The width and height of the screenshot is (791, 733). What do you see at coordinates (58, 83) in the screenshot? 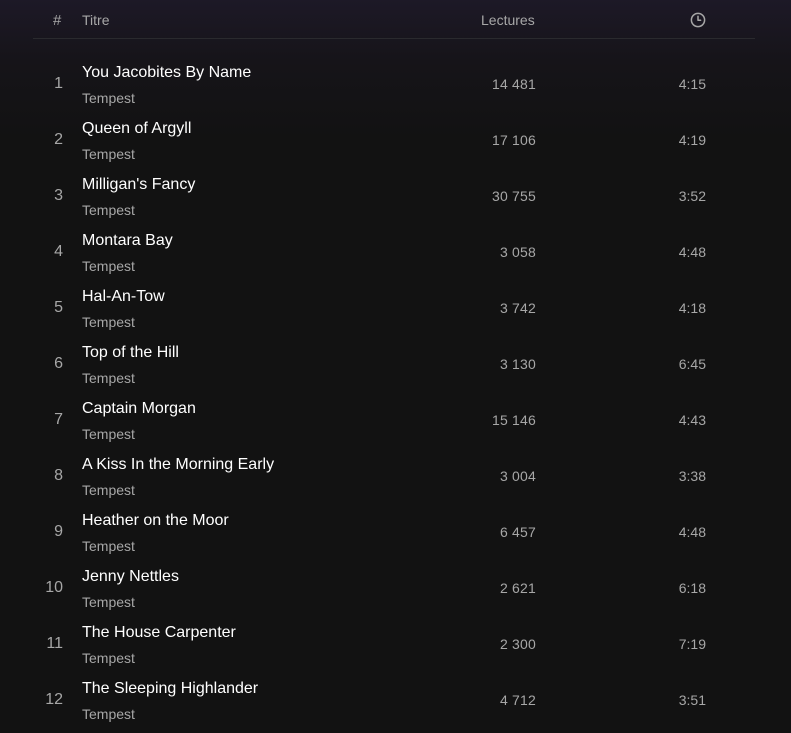
I see `track-number: 1` at bounding box center [58, 83].